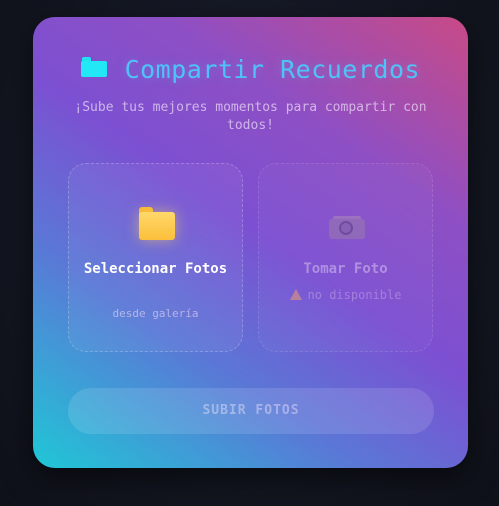 The width and height of the screenshot is (499, 506). Describe the element at coordinates (251, 411) in the screenshot. I see `upload-photos-button: SUBIR FOTOS` at that location.